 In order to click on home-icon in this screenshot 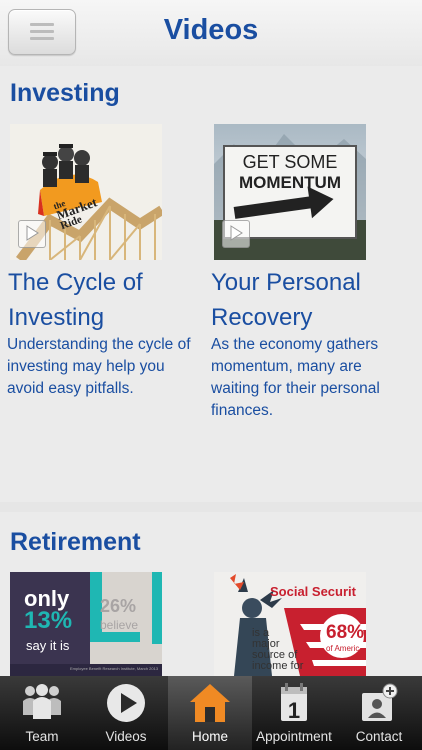, I will do `click(210, 703)`.